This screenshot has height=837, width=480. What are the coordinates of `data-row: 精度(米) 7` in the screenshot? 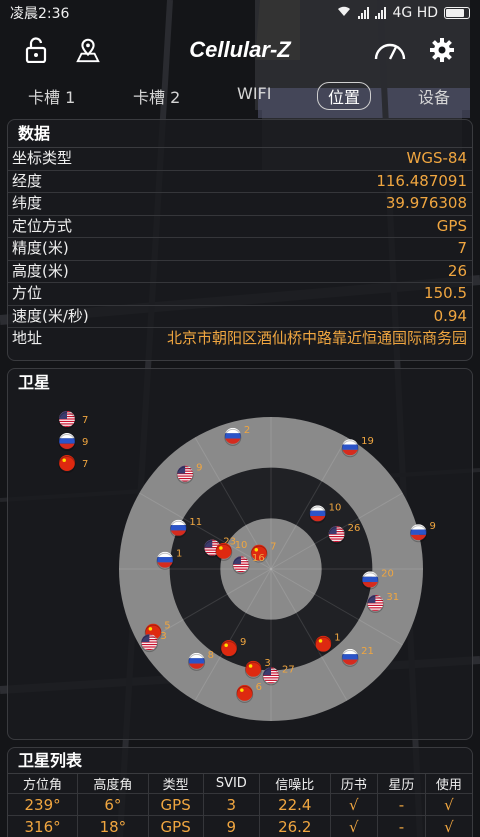 It's located at (240, 249).